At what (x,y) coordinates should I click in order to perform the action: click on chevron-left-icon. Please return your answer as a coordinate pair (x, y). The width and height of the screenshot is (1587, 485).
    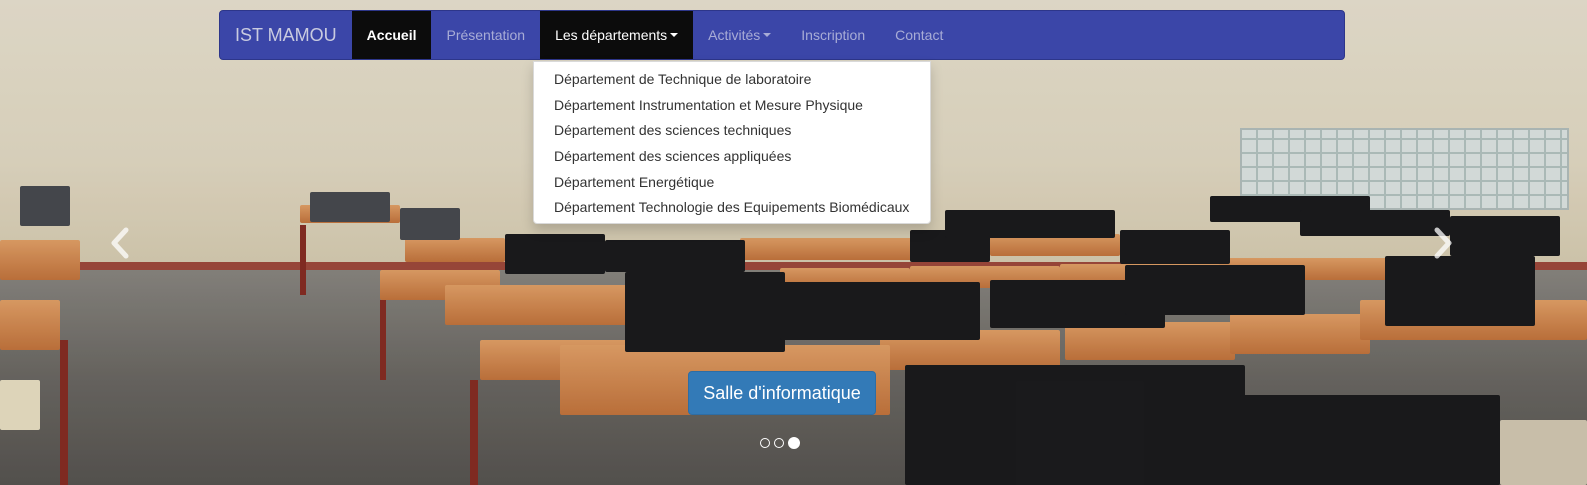
    Looking at the image, I should click on (120, 243).